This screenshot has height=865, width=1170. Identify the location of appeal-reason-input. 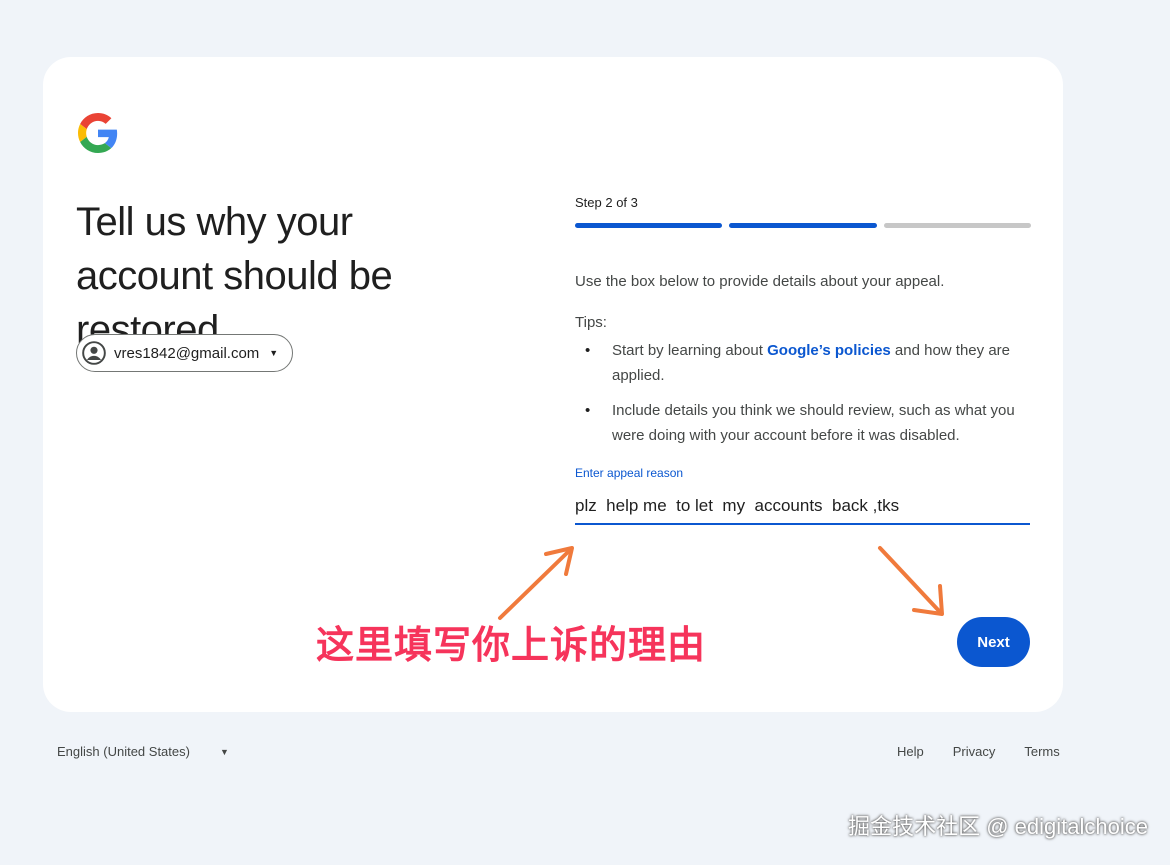
(802, 509).